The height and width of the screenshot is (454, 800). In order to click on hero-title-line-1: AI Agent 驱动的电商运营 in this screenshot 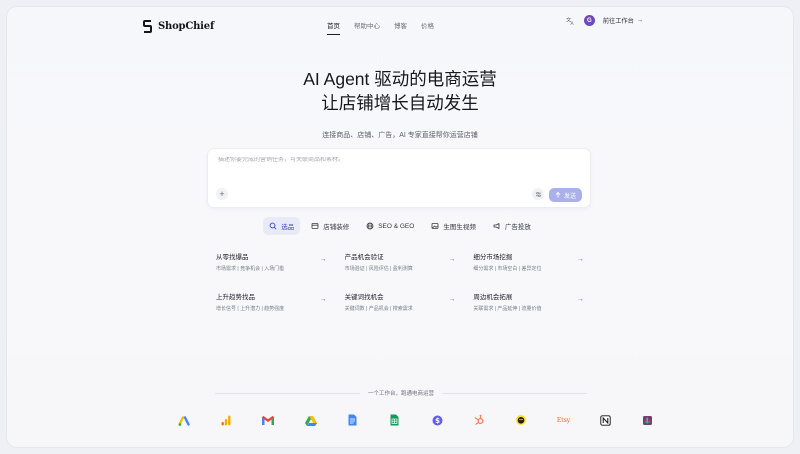, I will do `click(400, 79)`.